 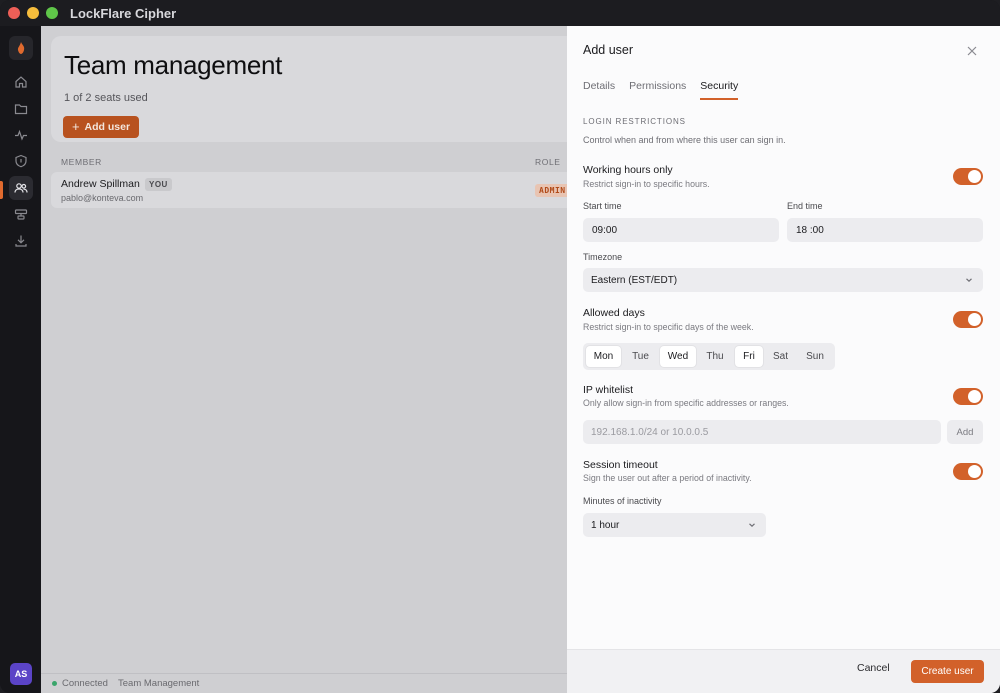 What do you see at coordinates (21, 215) in the screenshot?
I see `servers-icon` at bounding box center [21, 215].